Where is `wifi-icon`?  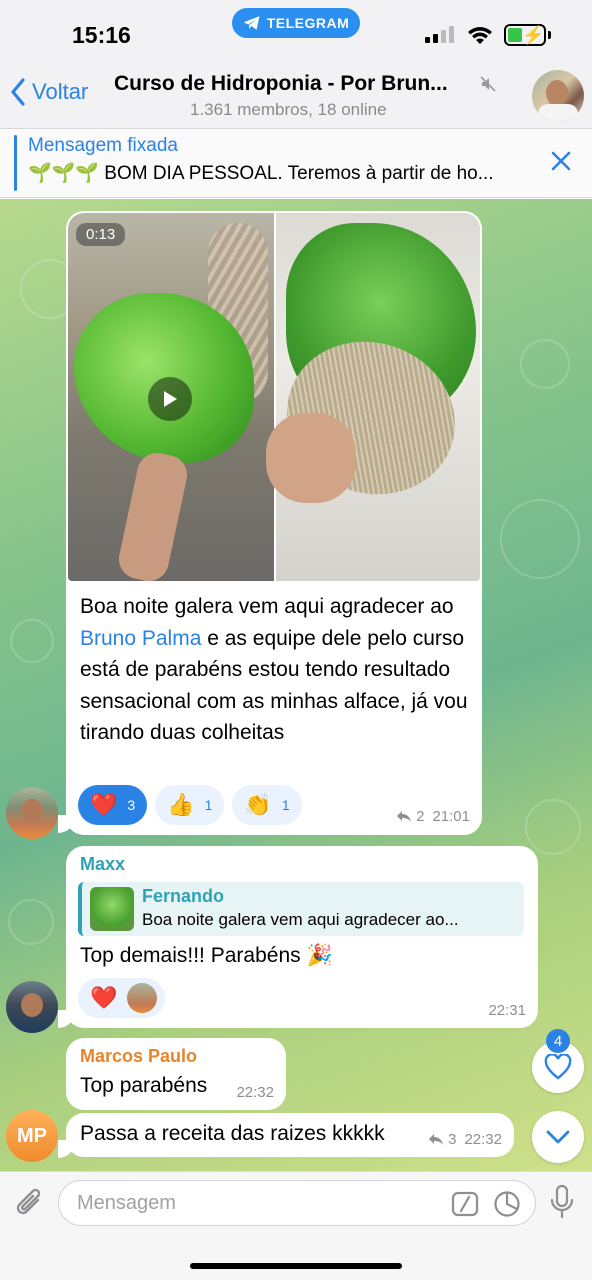
wifi-icon is located at coordinates (480, 35).